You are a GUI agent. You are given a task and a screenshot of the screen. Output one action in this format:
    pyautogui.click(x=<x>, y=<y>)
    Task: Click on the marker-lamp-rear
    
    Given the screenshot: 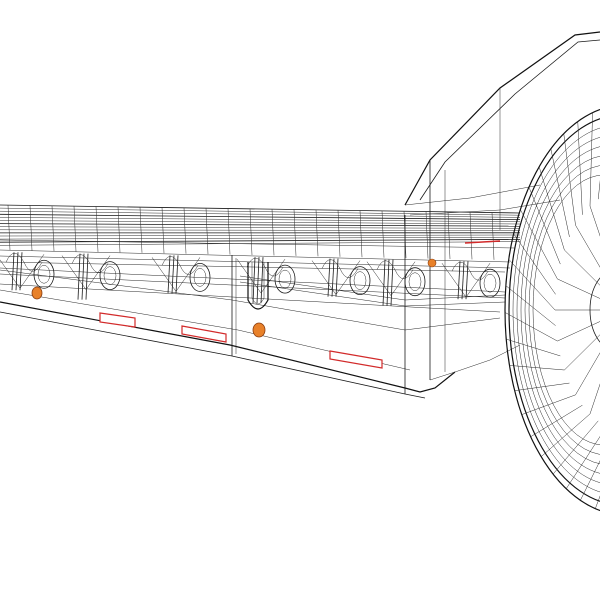 What is the action you would take?
    pyautogui.click(x=432, y=263)
    